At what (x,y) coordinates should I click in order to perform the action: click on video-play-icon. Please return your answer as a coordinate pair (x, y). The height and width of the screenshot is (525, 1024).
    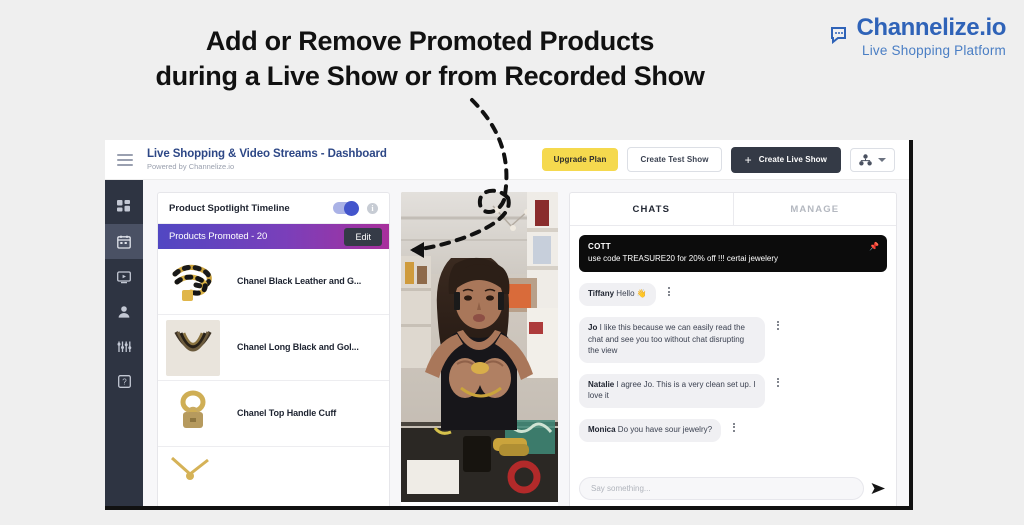
    Looking at the image, I should click on (124, 276).